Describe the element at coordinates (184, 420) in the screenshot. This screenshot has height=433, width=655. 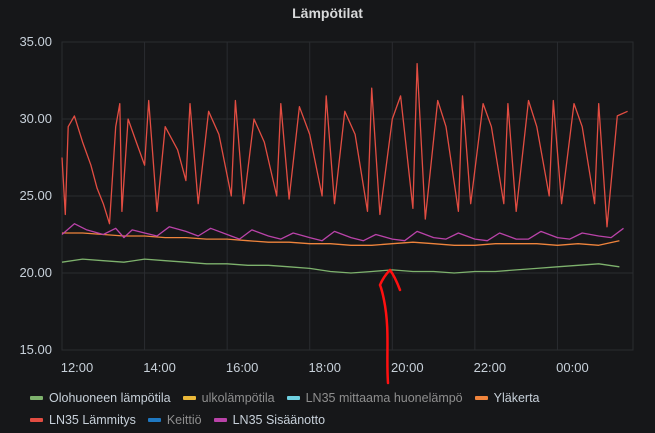
I see `legend-label: Keittiö` at that location.